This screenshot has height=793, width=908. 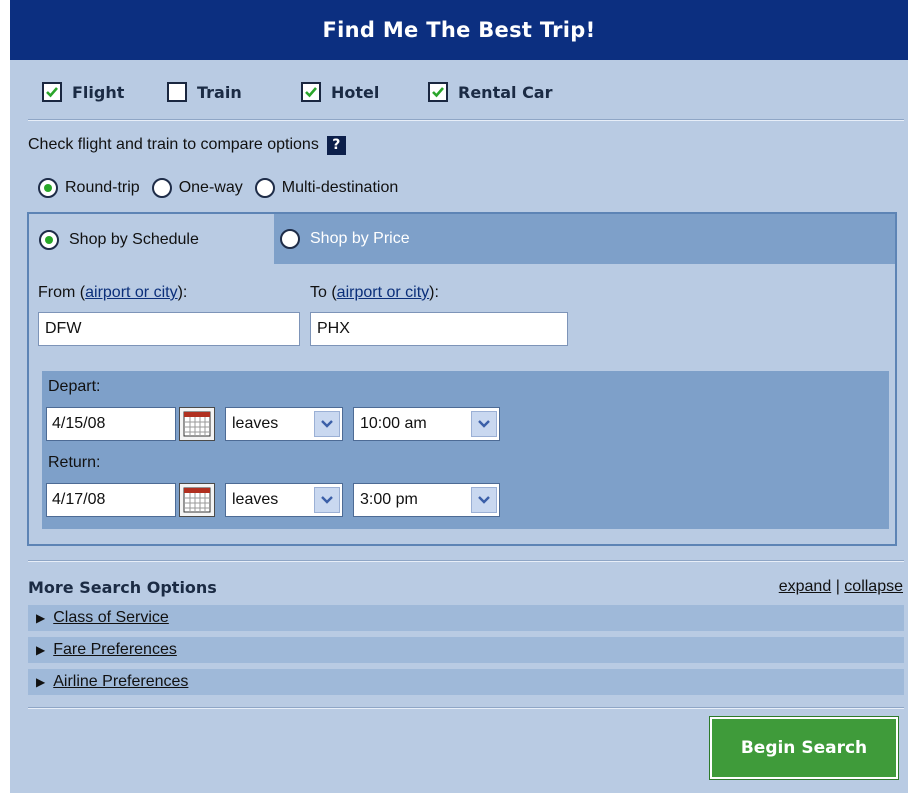 What do you see at coordinates (439, 329) in the screenshot?
I see `to-input: PHX` at bounding box center [439, 329].